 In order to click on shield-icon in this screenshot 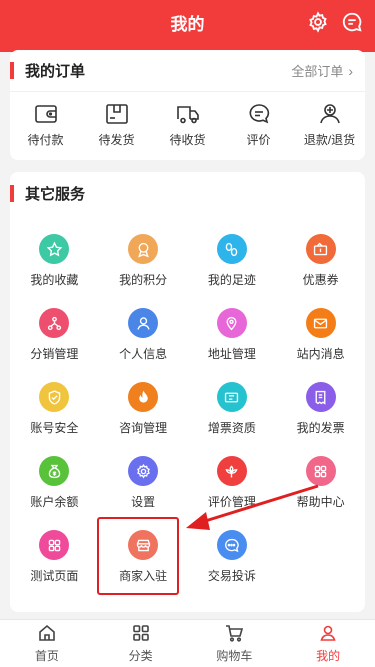, I will do `click(54, 397)`.